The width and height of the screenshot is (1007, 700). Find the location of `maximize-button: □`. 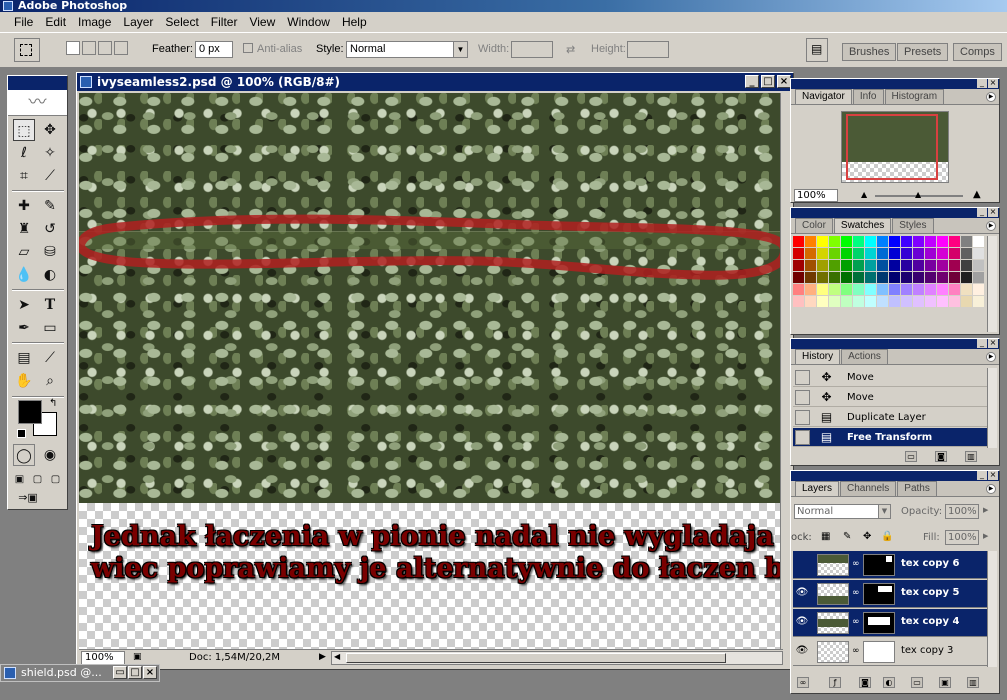

maximize-button: □ is located at coordinates (768, 81).